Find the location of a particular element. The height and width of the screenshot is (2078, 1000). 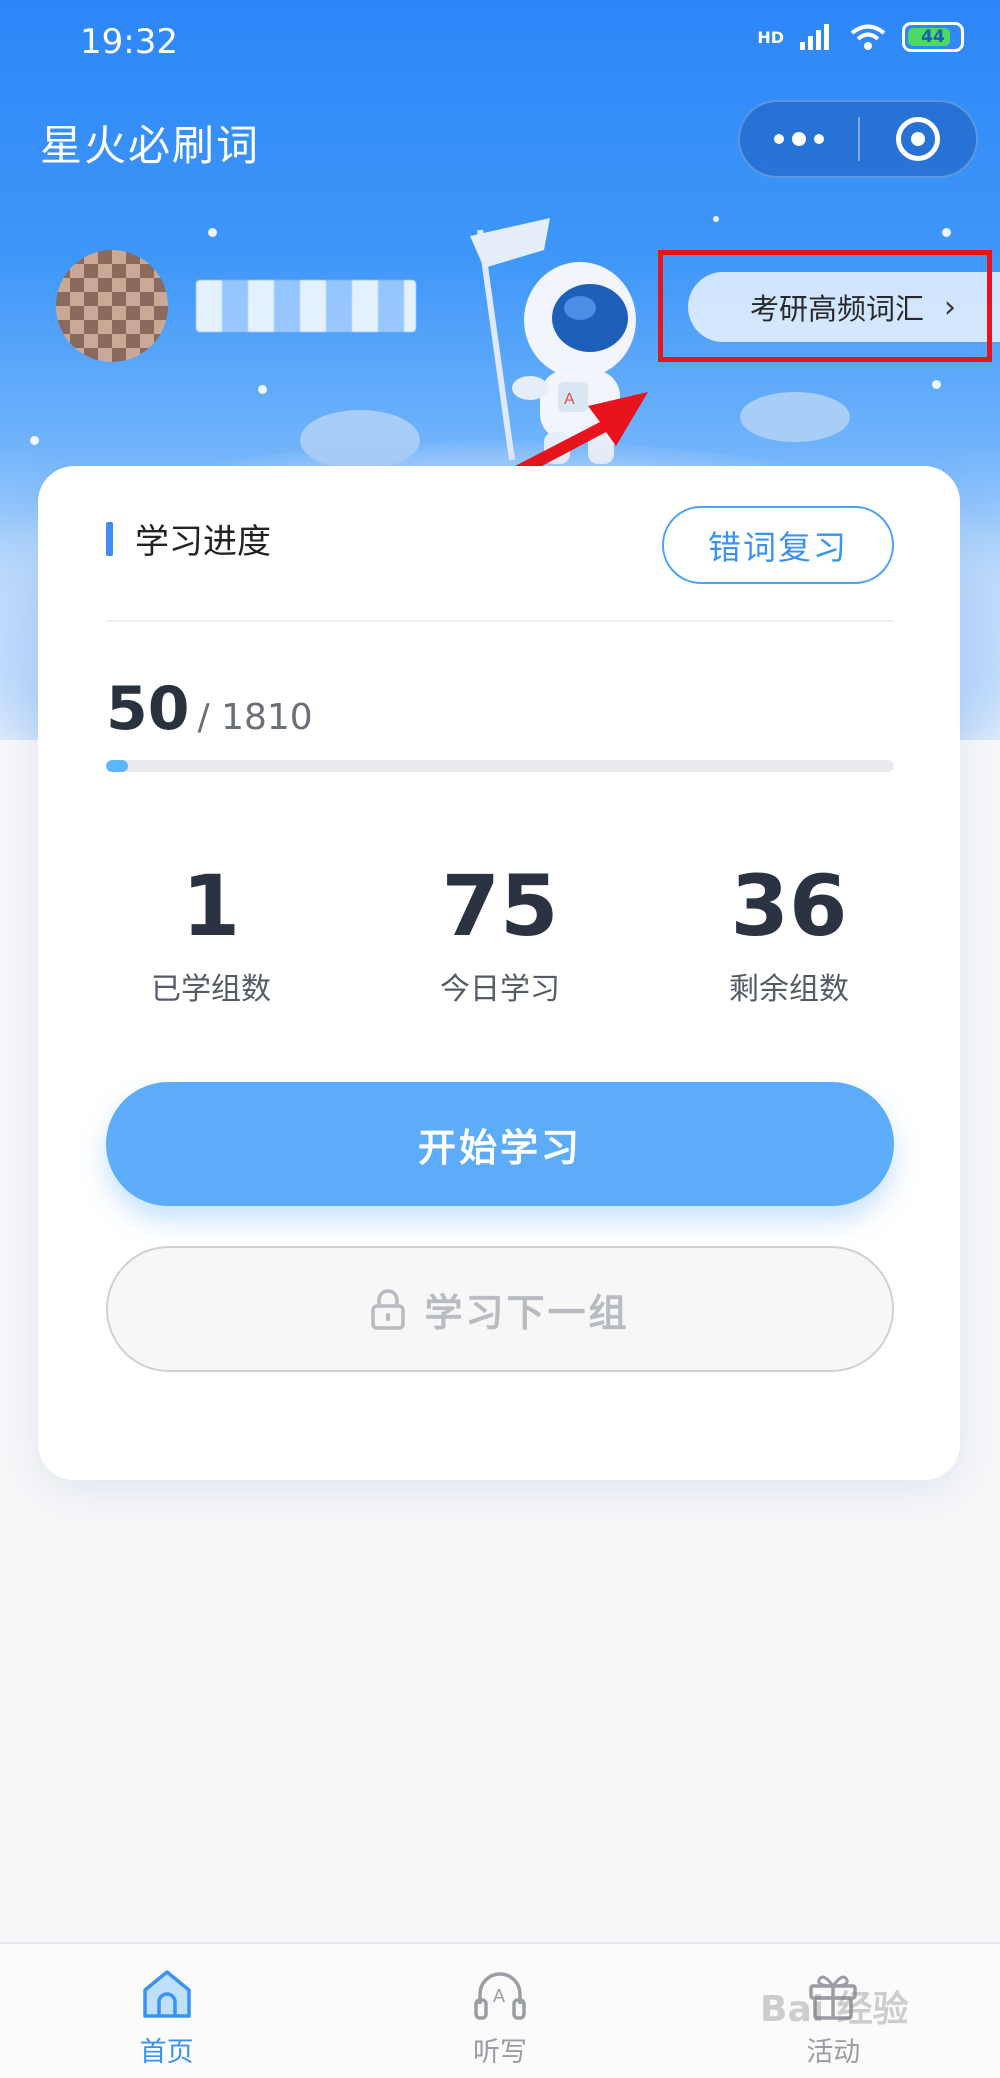

total-count: / 1810 is located at coordinates (255, 717).